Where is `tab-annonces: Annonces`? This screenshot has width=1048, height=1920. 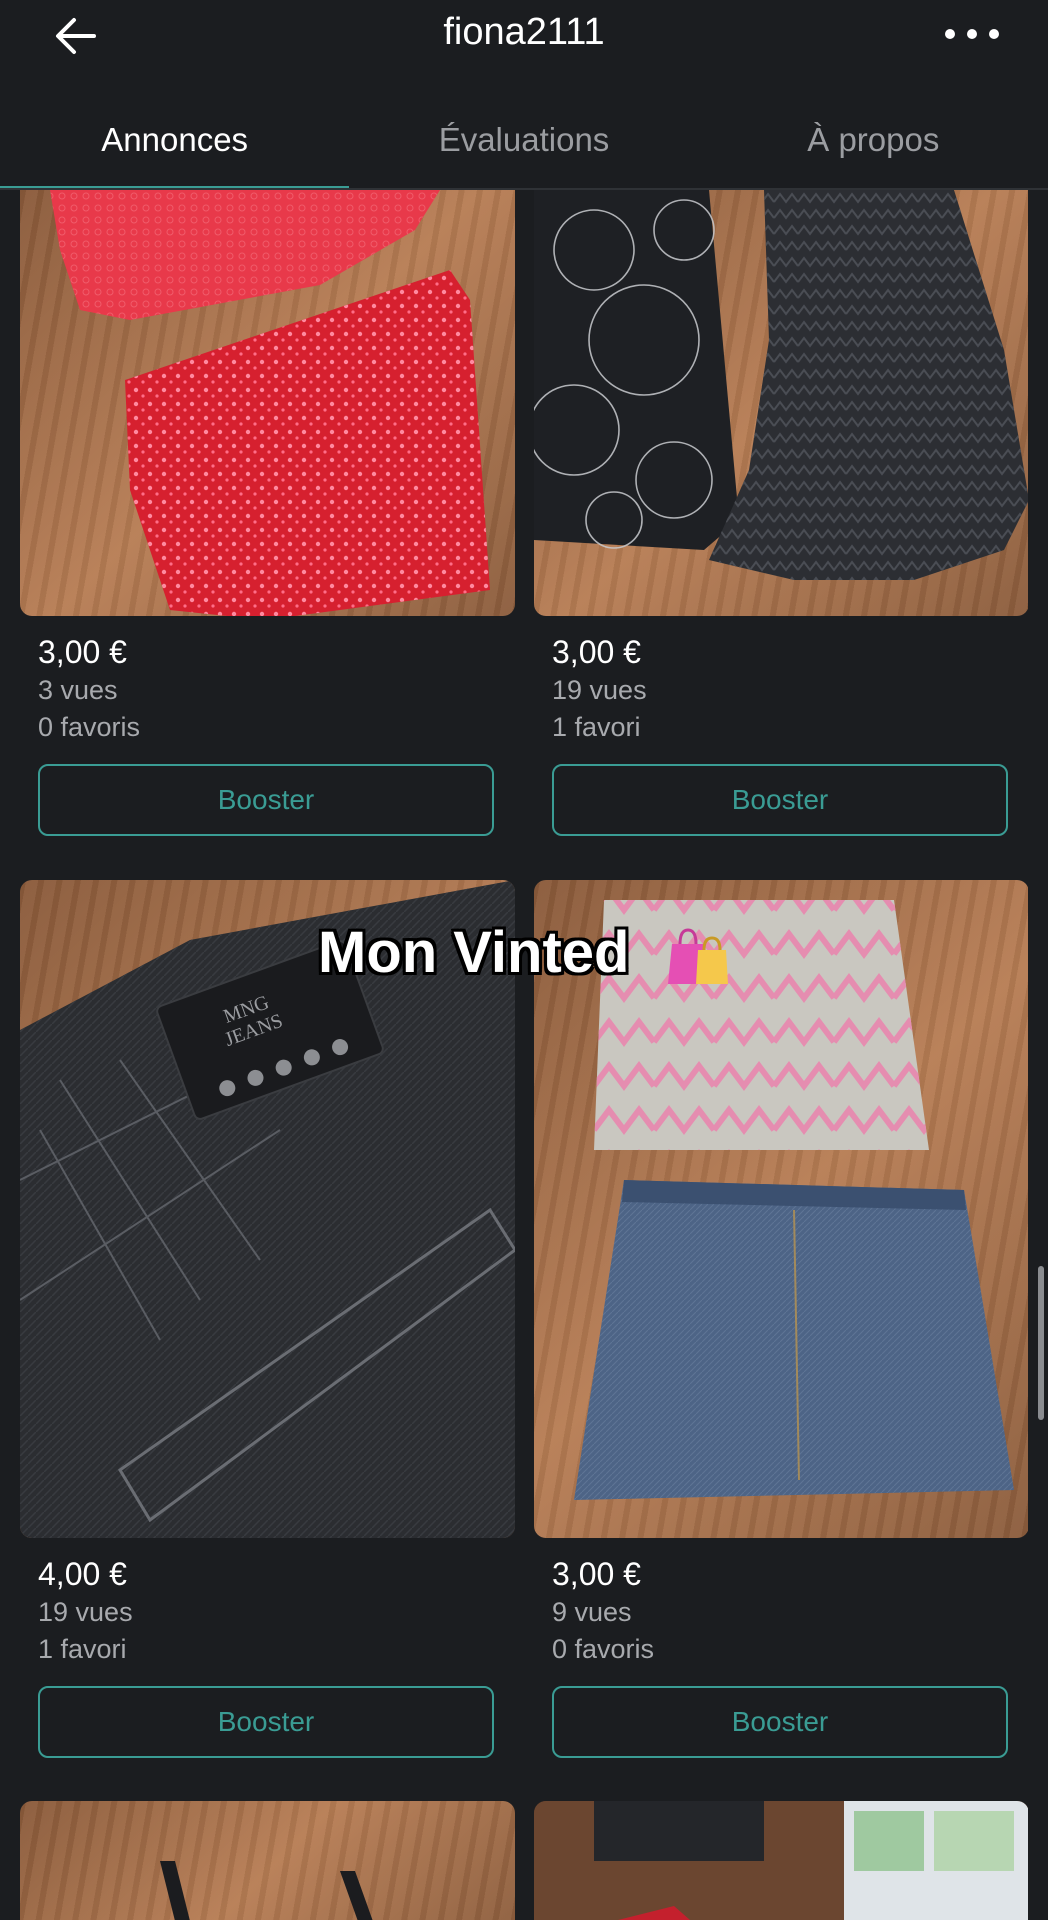
tab-annonces: Annonces is located at coordinates (175, 145).